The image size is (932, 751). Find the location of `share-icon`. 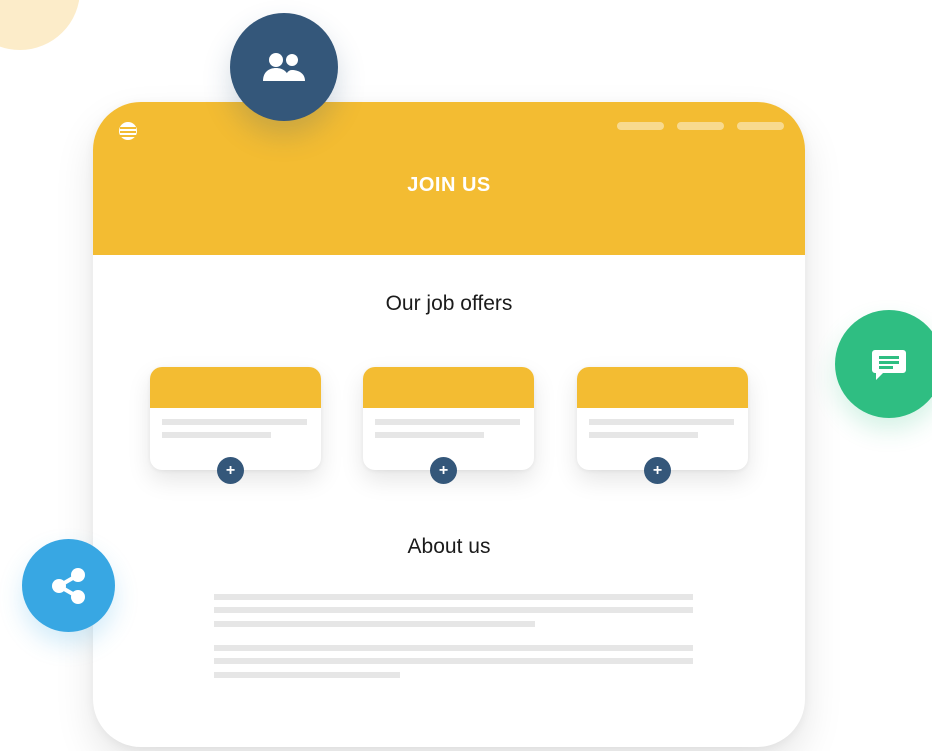

share-icon is located at coordinates (68, 585).